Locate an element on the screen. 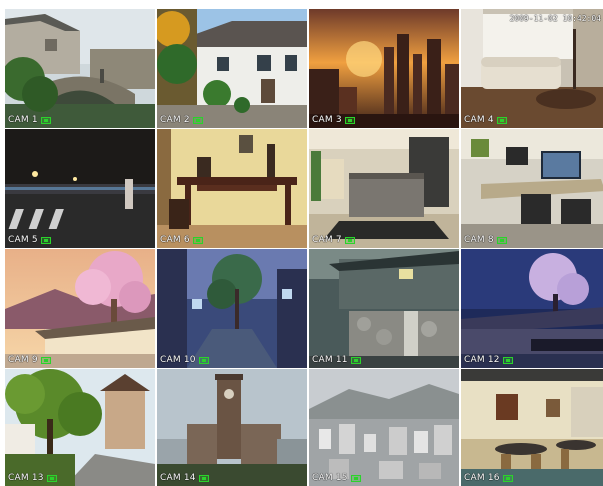 Image resolution: width=603 pixels, height=486 pixels. camera-tile-14: CAM 14 is located at coordinates (232, 427).